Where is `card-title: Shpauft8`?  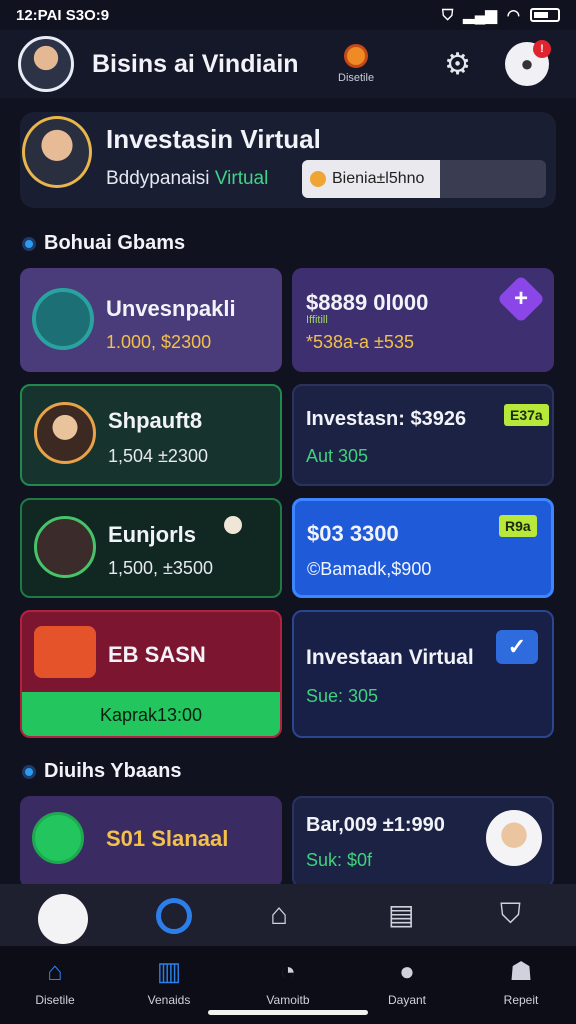 card-title: Shpauft8 is located at coordinates (155, 420).